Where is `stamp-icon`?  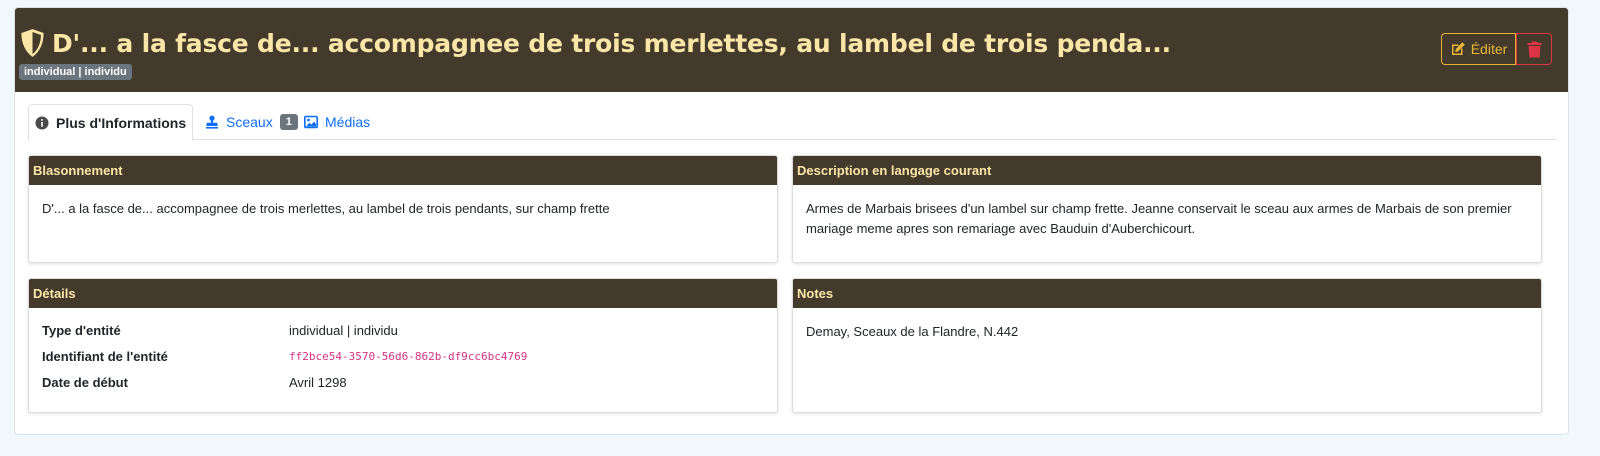 stamp-icon is located at coordinates (212, 122).